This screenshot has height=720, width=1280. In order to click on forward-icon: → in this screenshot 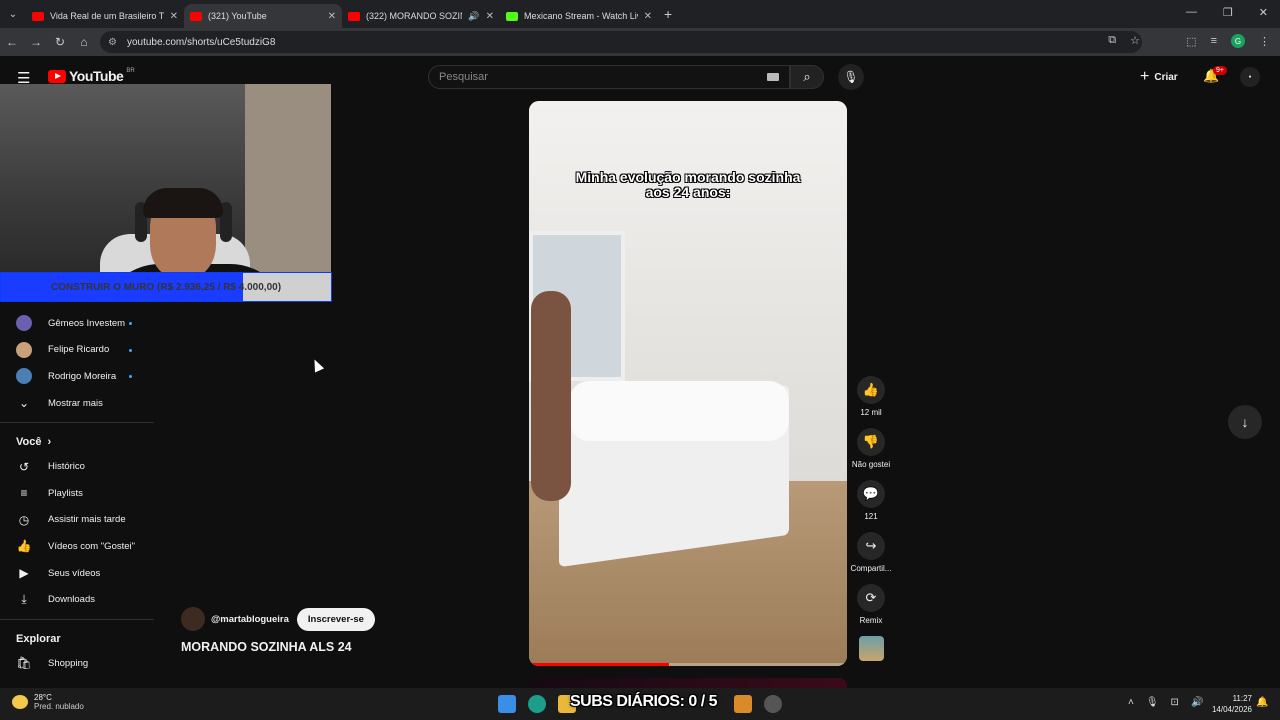, I will do `click(36, 42)`.